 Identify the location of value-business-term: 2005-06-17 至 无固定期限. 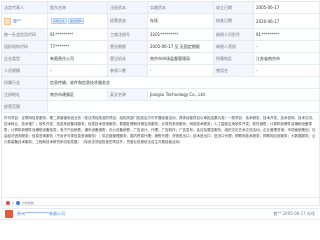
(180, 46).